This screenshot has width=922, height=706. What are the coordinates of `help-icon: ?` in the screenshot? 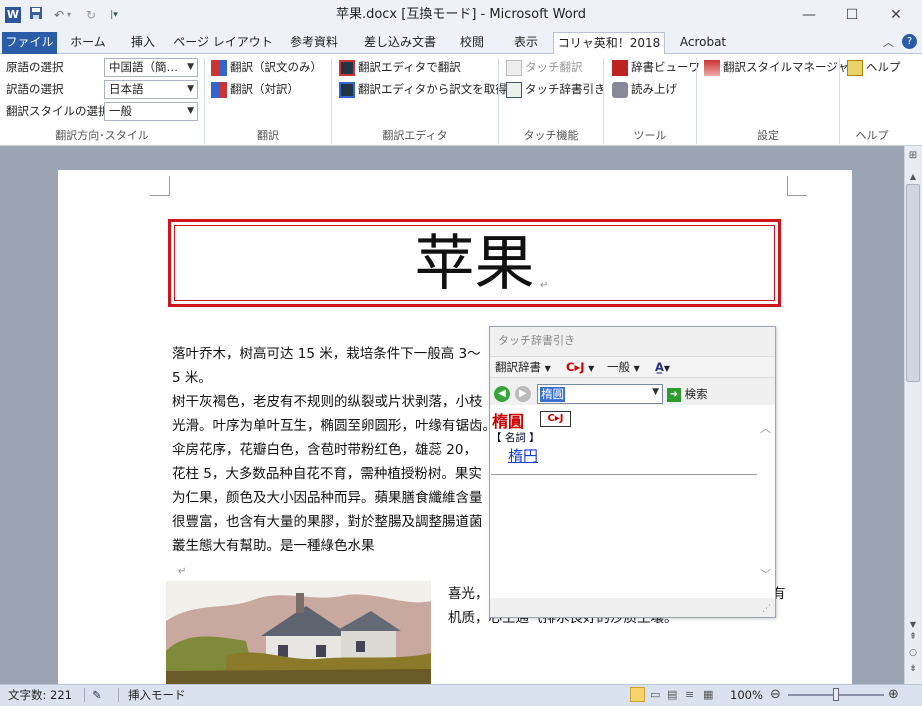 It's located at (909, 41).